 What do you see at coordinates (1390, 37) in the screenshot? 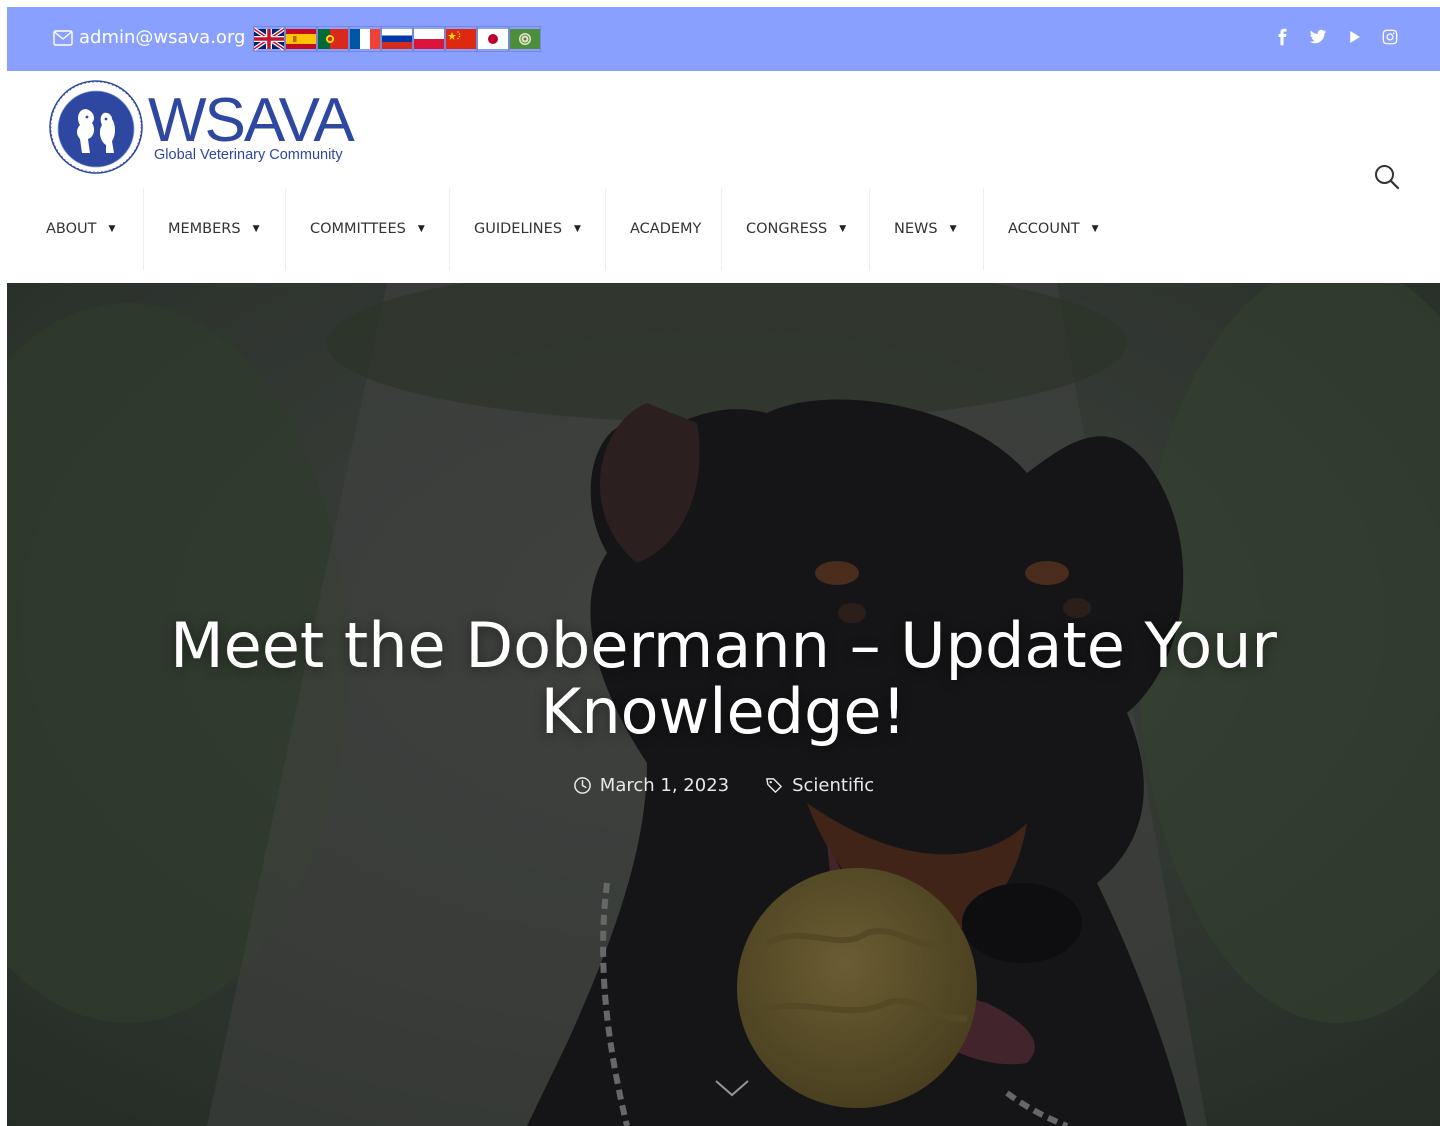
I see `instagram-icon` at bounding box center [1390, 37].